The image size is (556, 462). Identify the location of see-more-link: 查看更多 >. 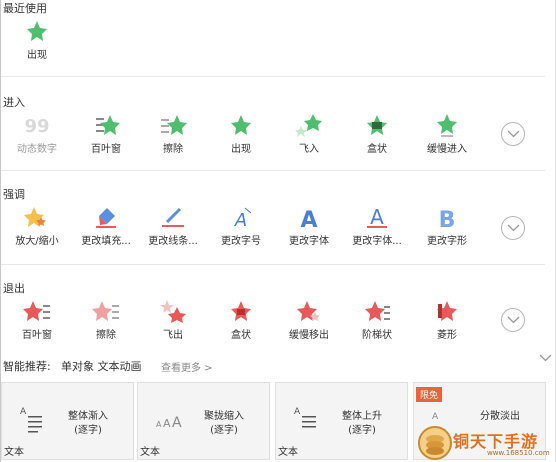
(187, 366).